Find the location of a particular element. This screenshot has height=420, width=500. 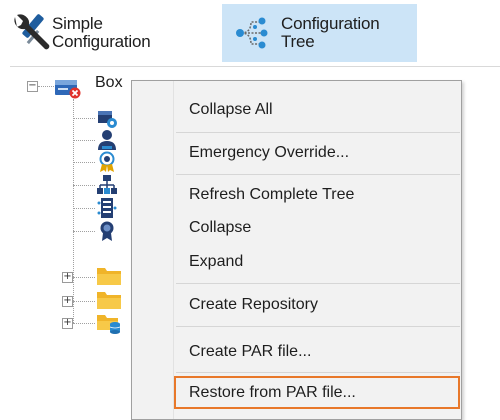

configuration-tree-icon is located at coordinates (253, 33).